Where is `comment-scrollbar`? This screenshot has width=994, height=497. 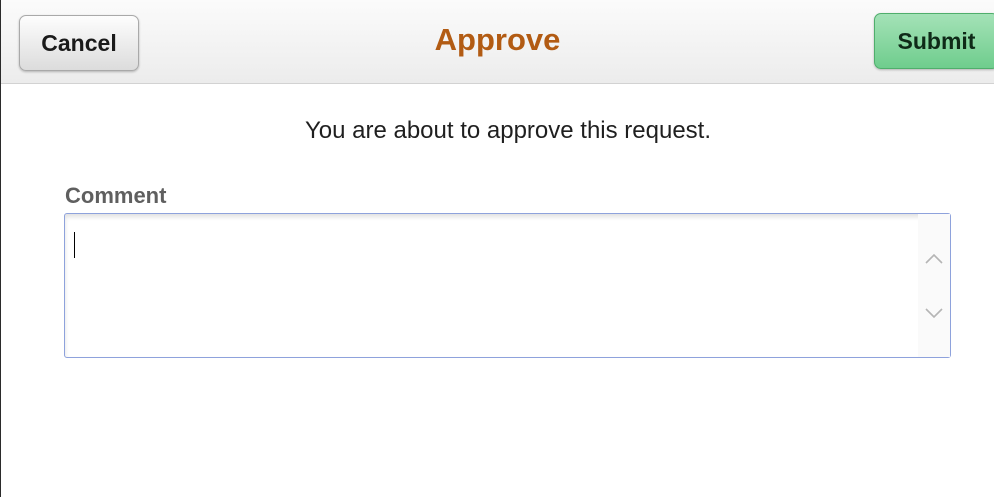
comment-scrollbar is located at coordinates (934, 285).